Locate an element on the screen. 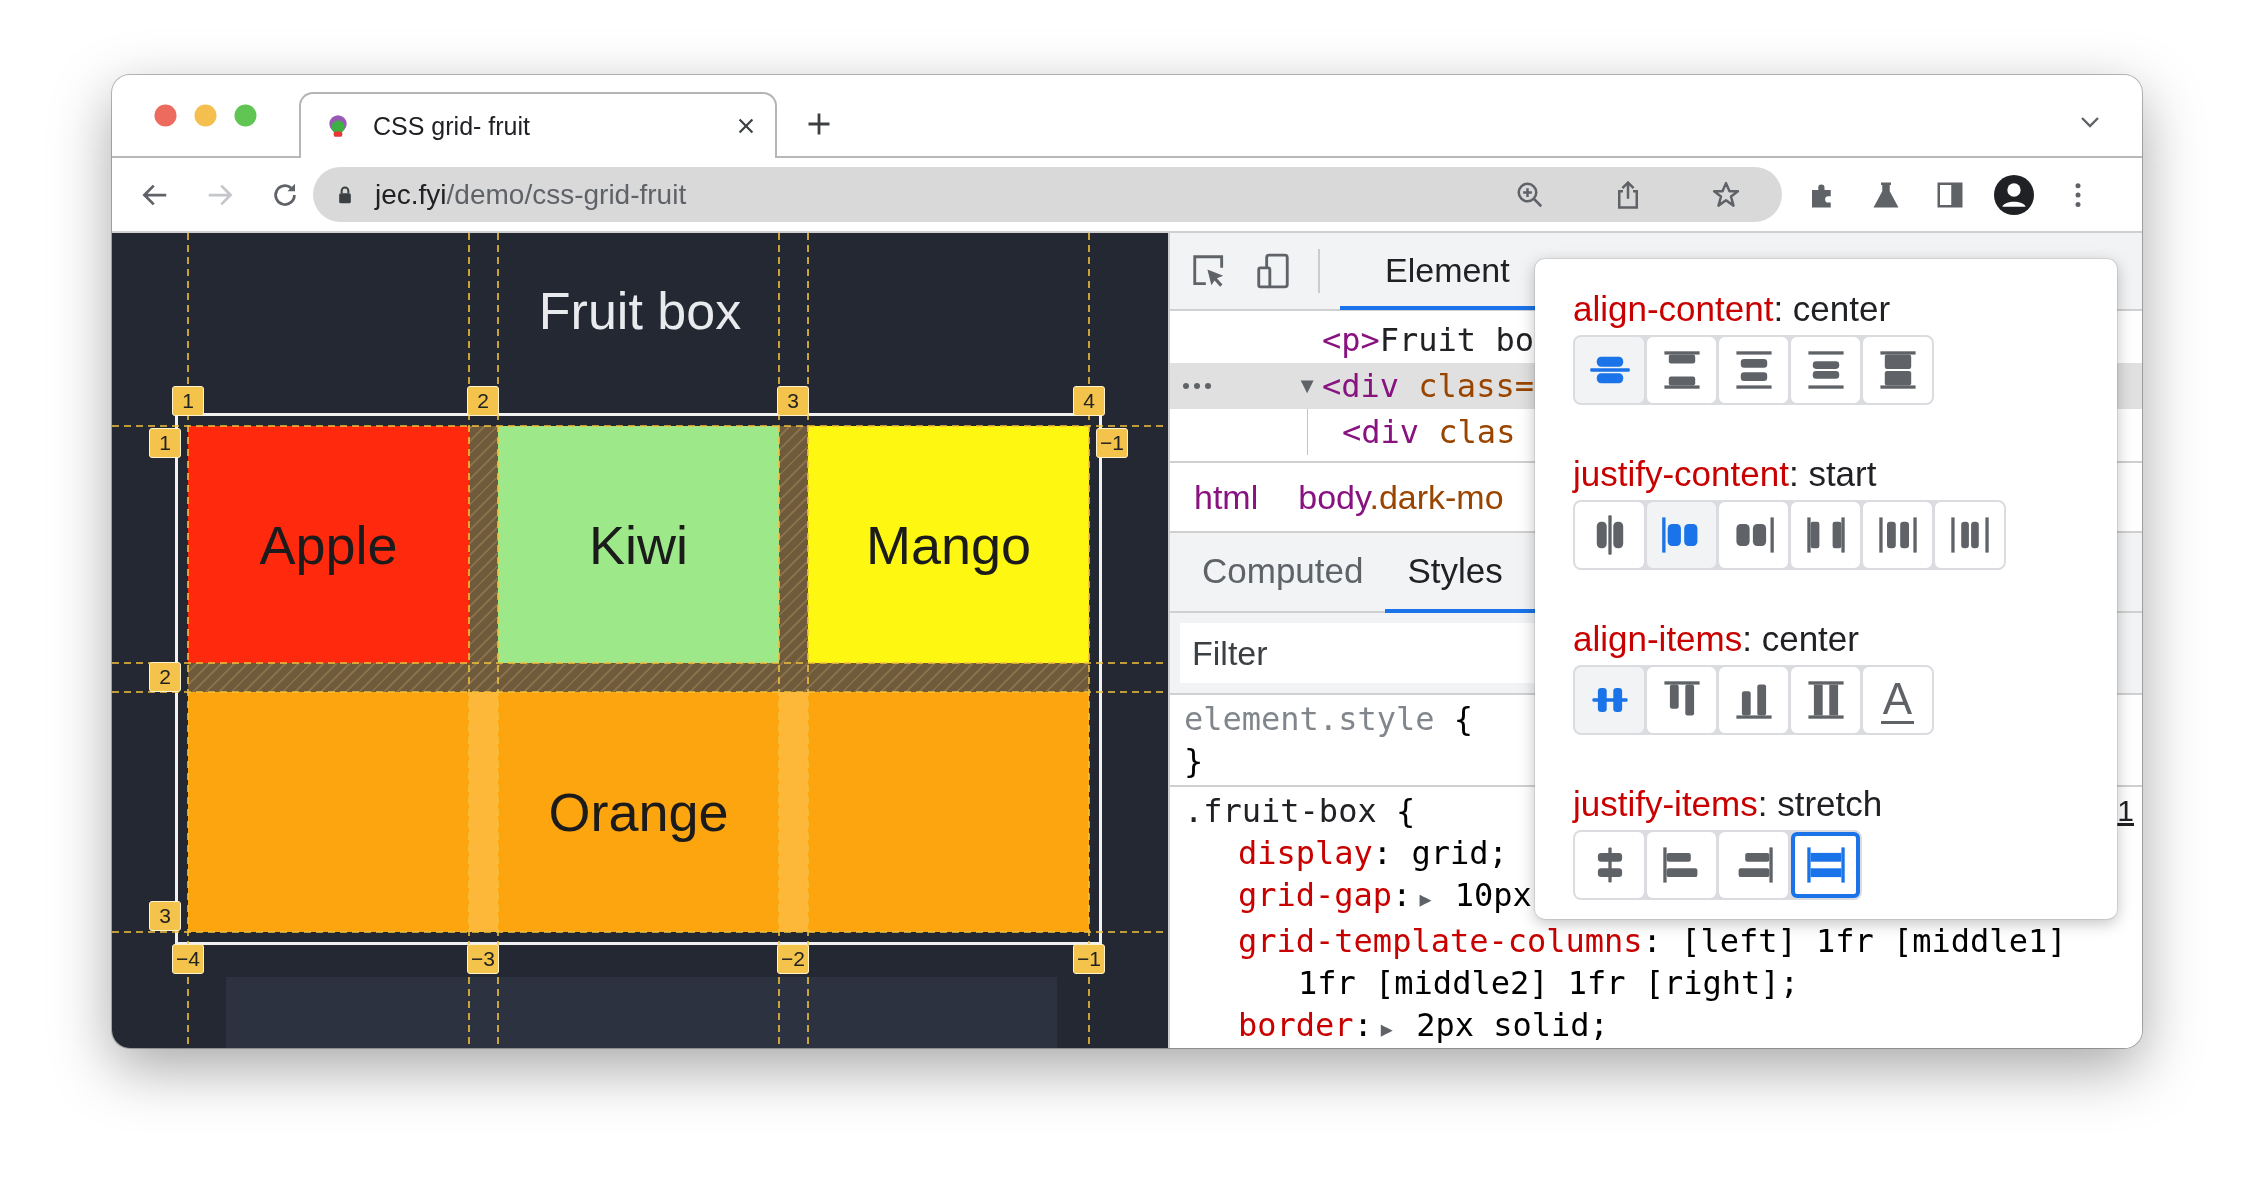 The image size is (2254, 1196). tab-title: CSS grid- fruit is located at coordinates (452, 126).